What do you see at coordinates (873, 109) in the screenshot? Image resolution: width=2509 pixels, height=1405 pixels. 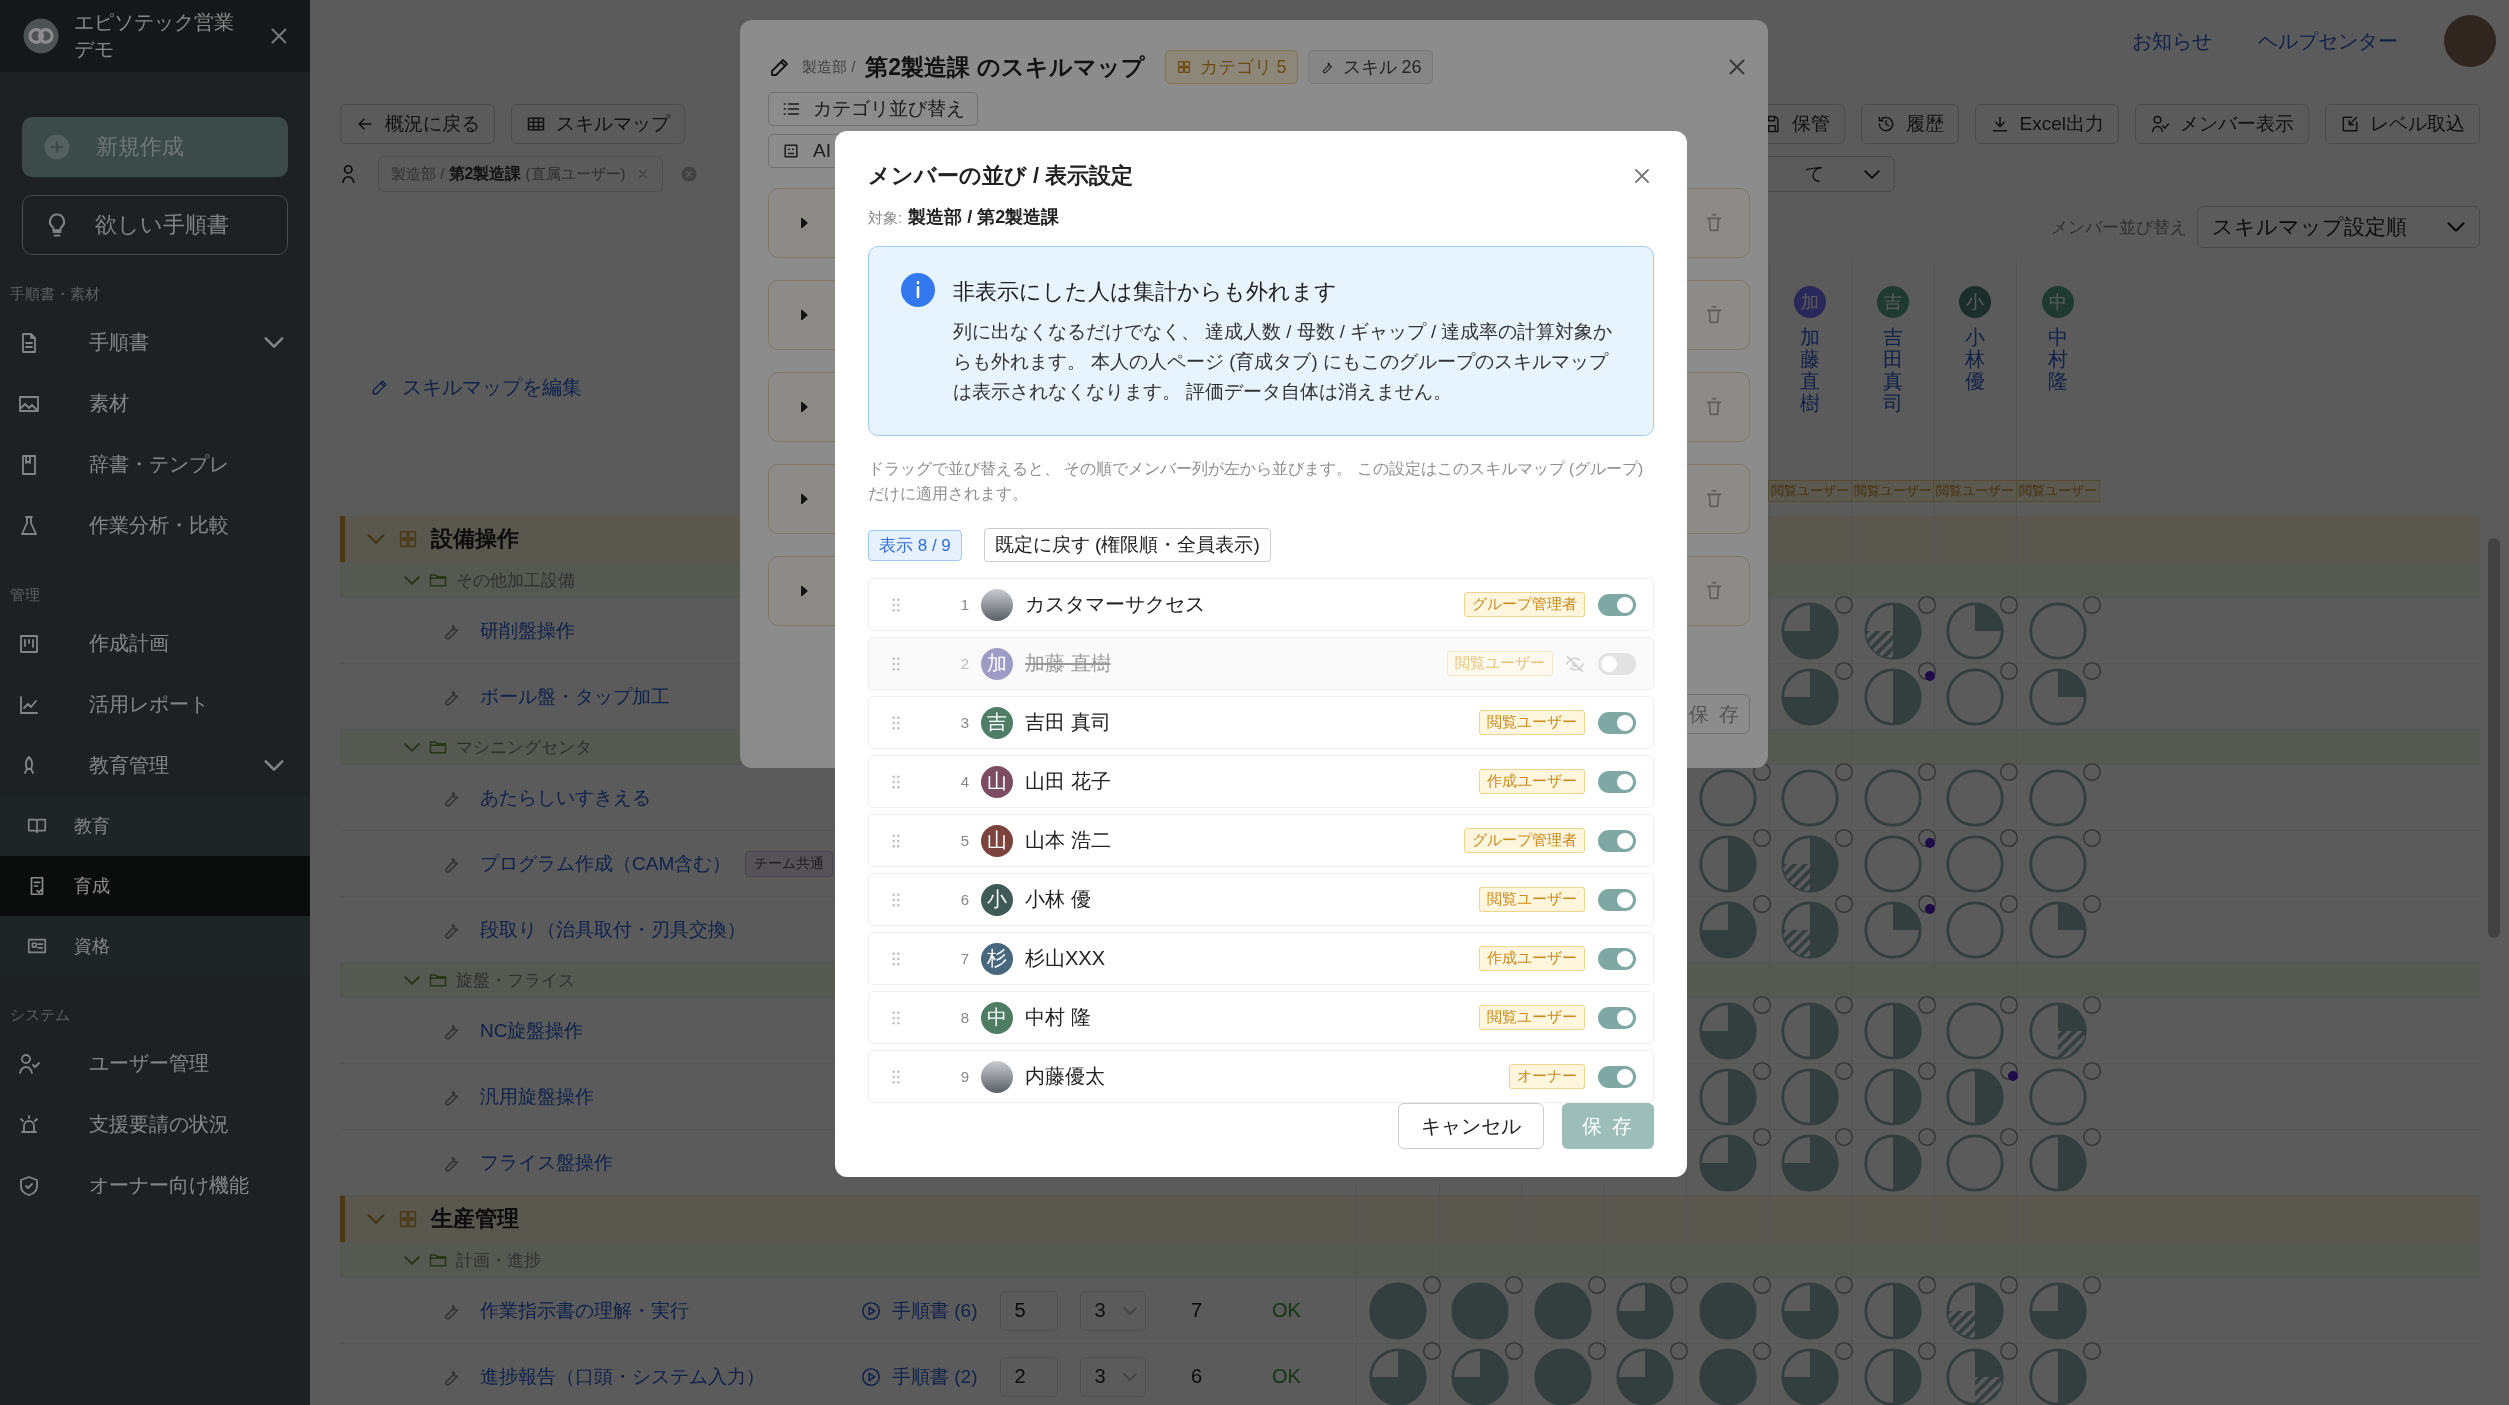 I see `dialog-button: カテゴリ並び替え` at bounding box center [873, 109].